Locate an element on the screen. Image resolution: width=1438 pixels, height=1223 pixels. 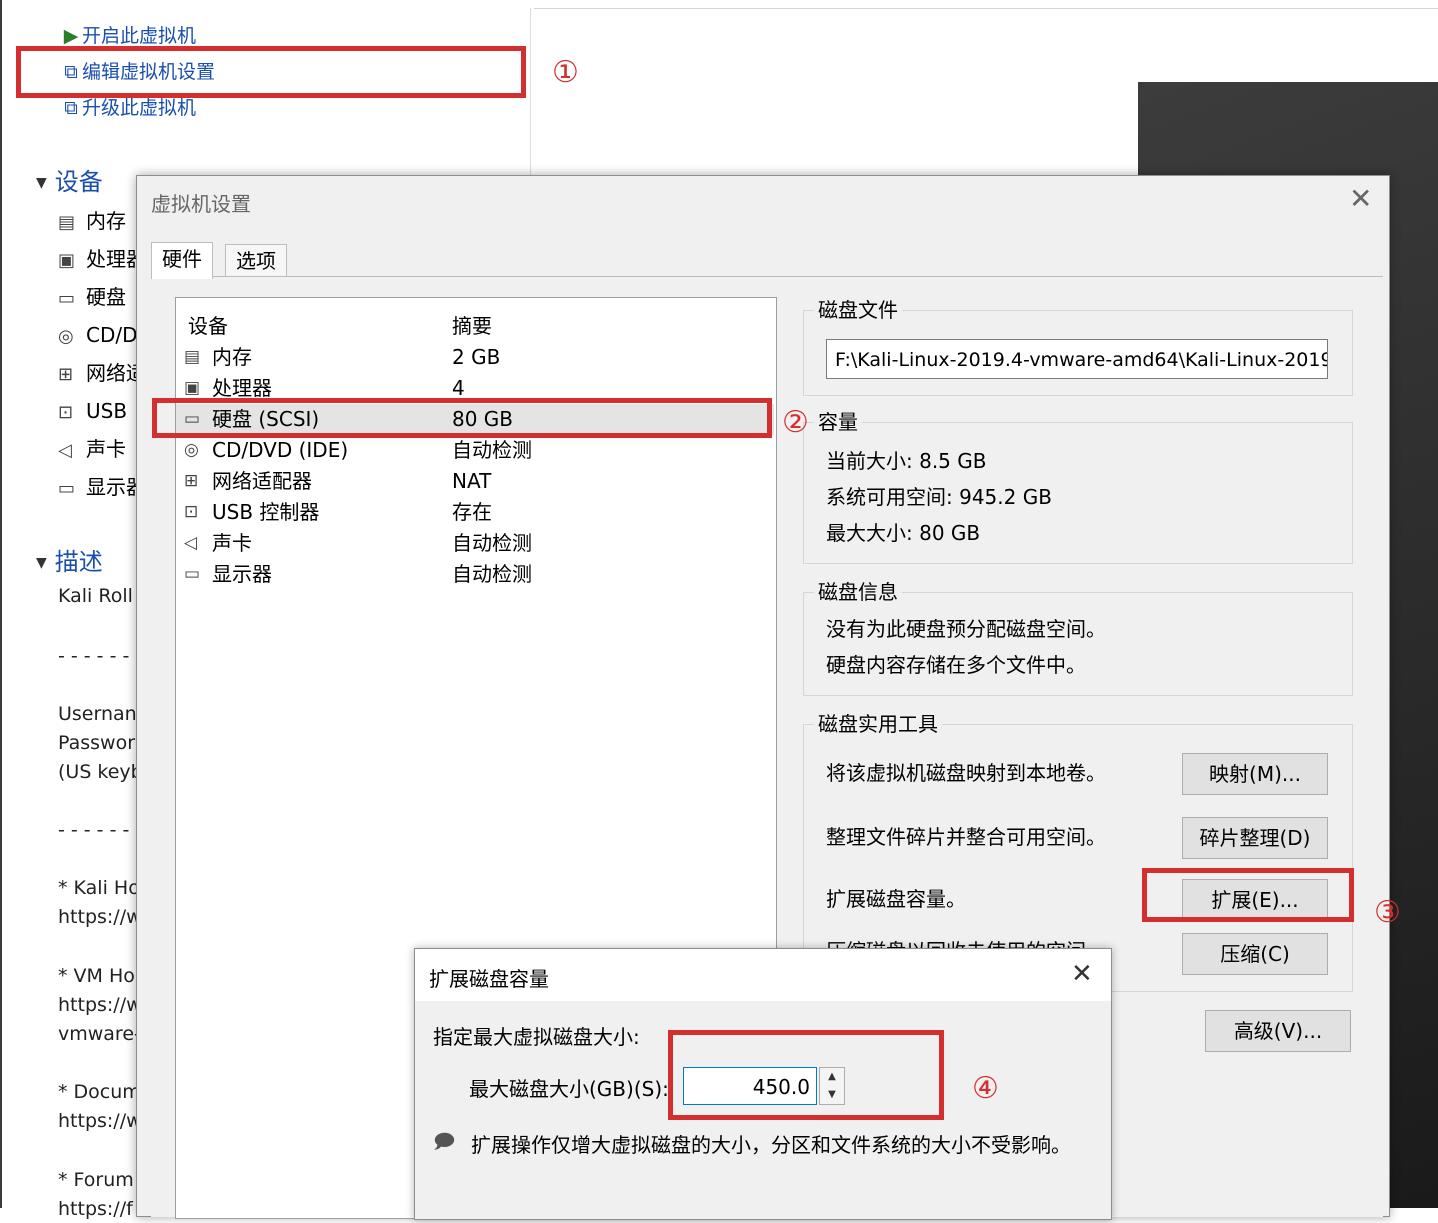
devices-section-header: ▼ 设备 is located at coordinates (69, 182).